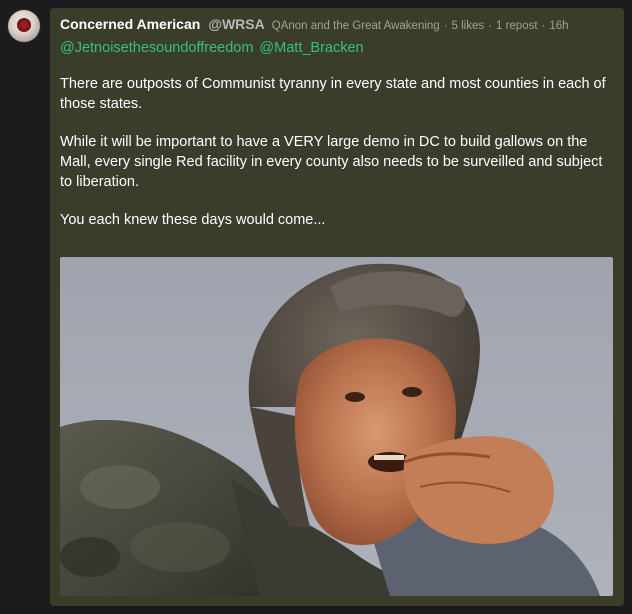  Describe the element at coordinates (311, 48) in the screenshot. I see `mention-link: @Matt_Bracken` at that location.